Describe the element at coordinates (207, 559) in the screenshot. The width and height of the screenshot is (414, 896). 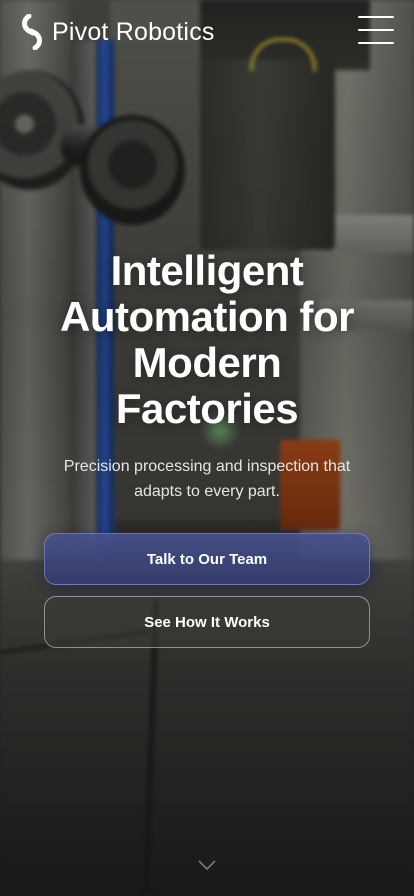
I see `talk-to-team-button: Talk to Our Team` at that location.